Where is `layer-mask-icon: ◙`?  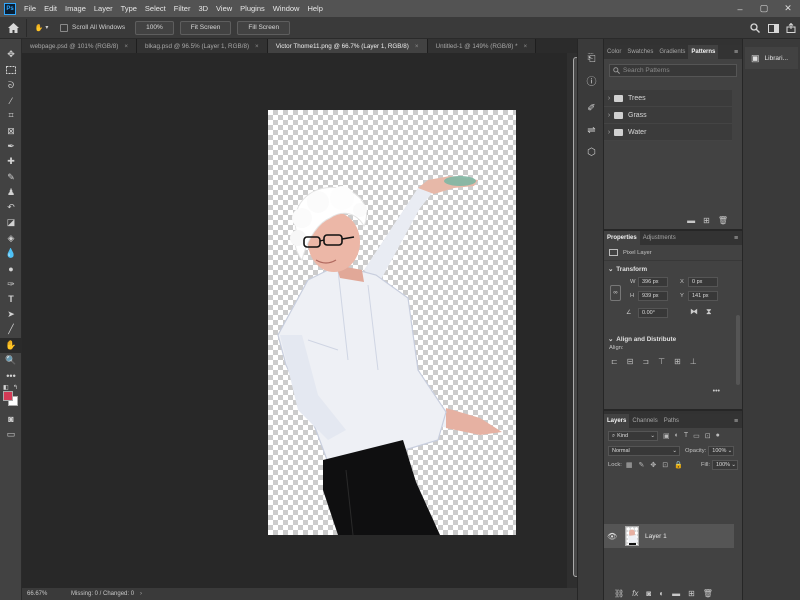
layer-mask-icon: ◙ is located at coordinates (648, 593).